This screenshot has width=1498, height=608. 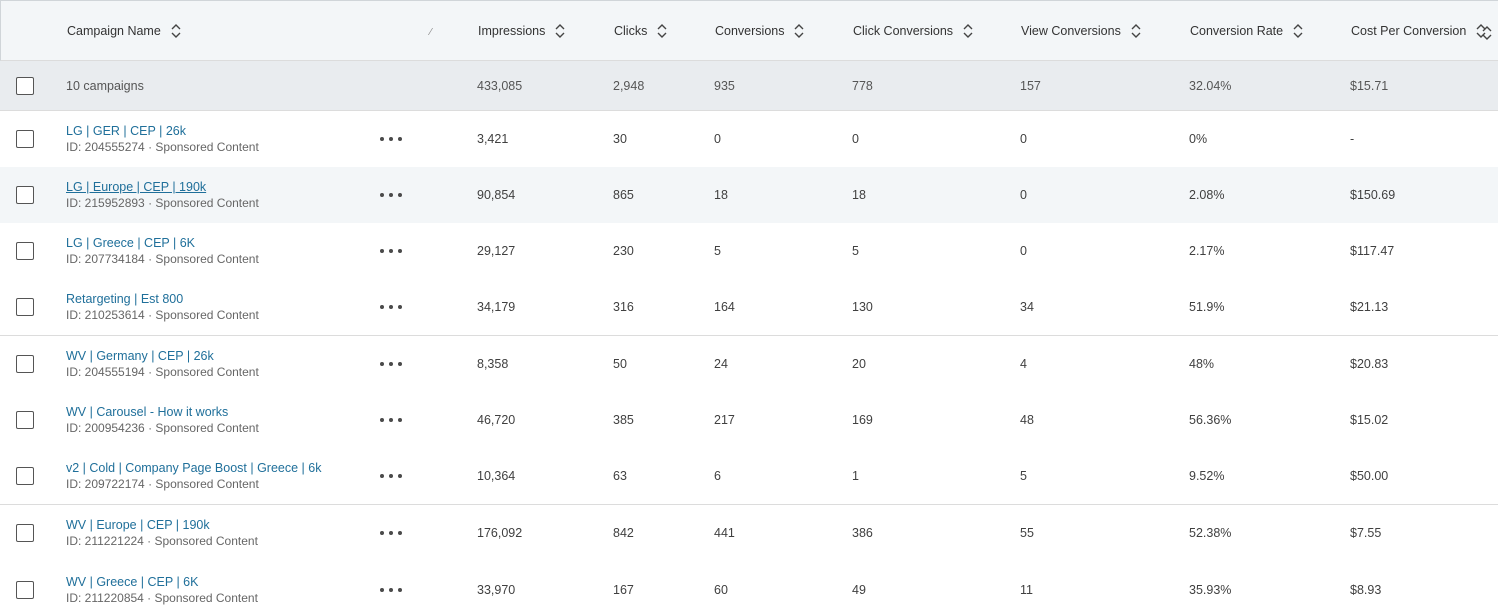 What do you see at coordinates (493, 364) in the screenshot?
I see `impressions-cell: 8,358` at bounding box center [493, 364].